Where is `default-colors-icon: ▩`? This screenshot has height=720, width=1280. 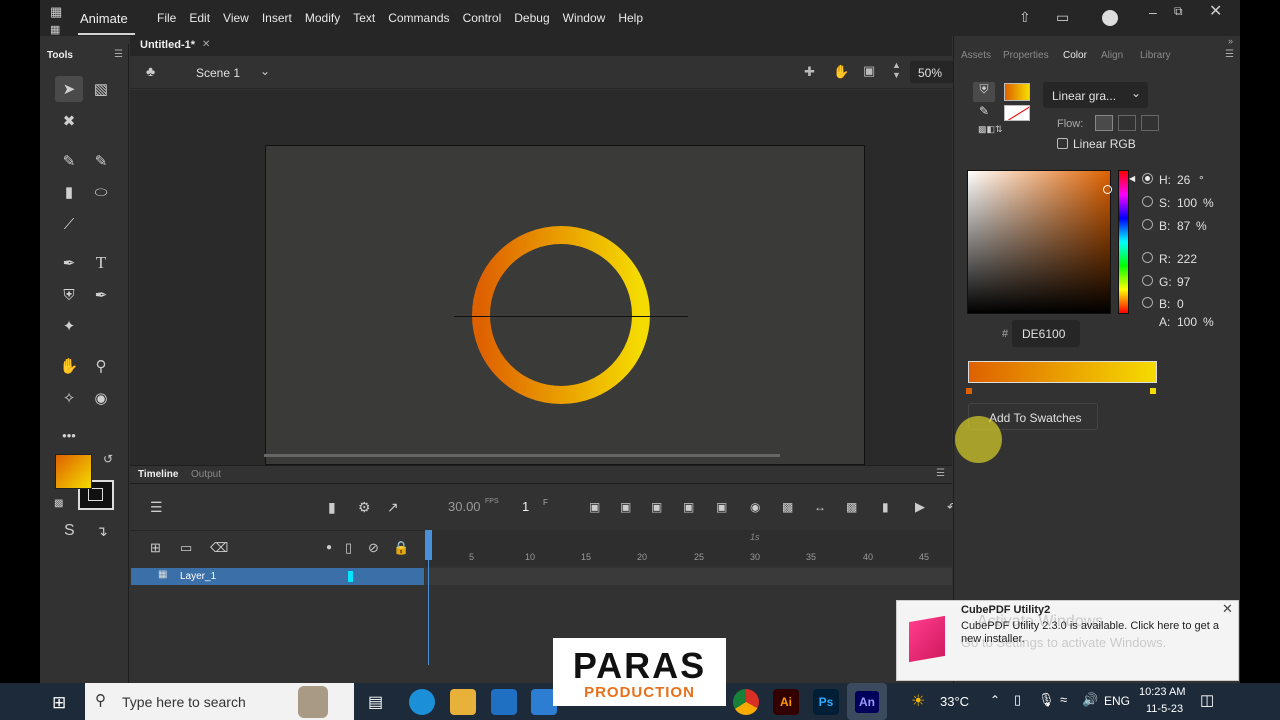 default-colors-icon: ▩ is located at coordinates (58, 503).